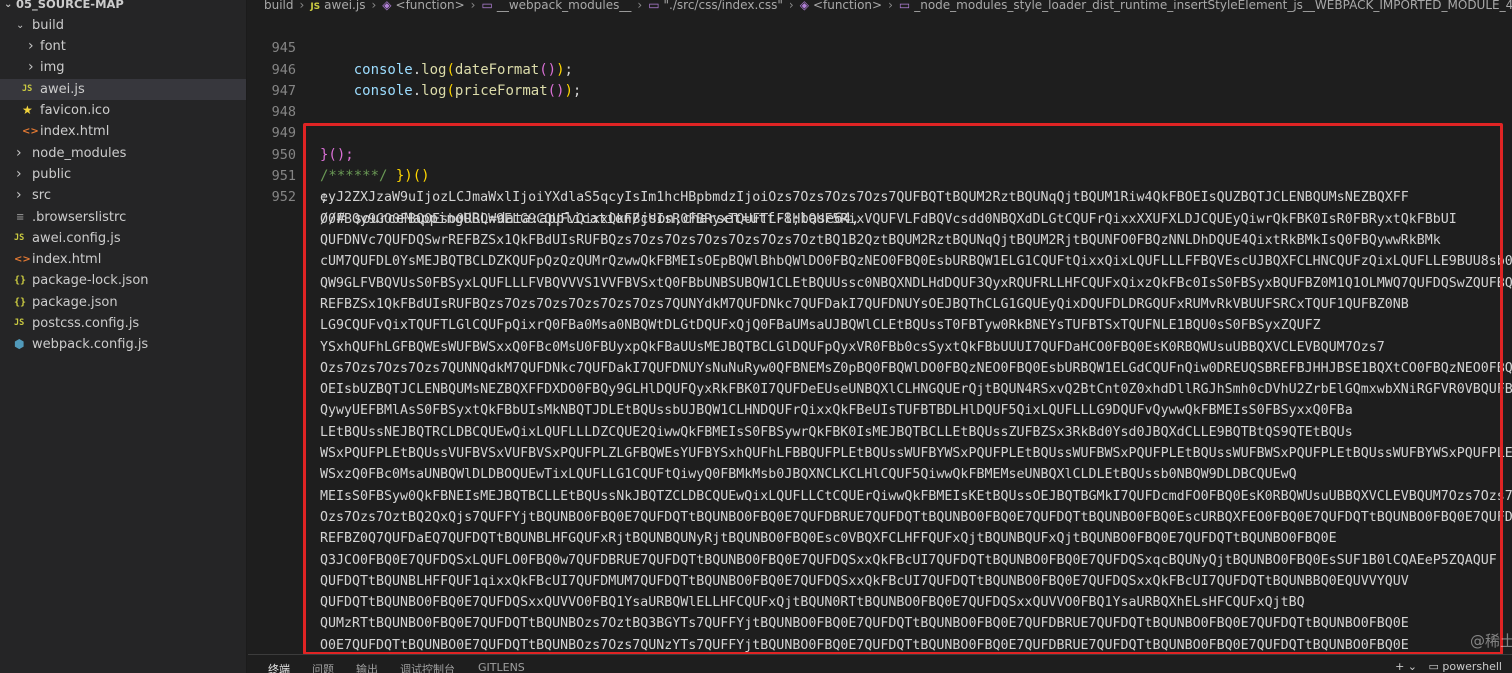 The image size is (1512, 673). What do you see at coordinates (53, 47) in the screenshot?
I see `explorer-item-label: font` at bounding box center [53, 47].